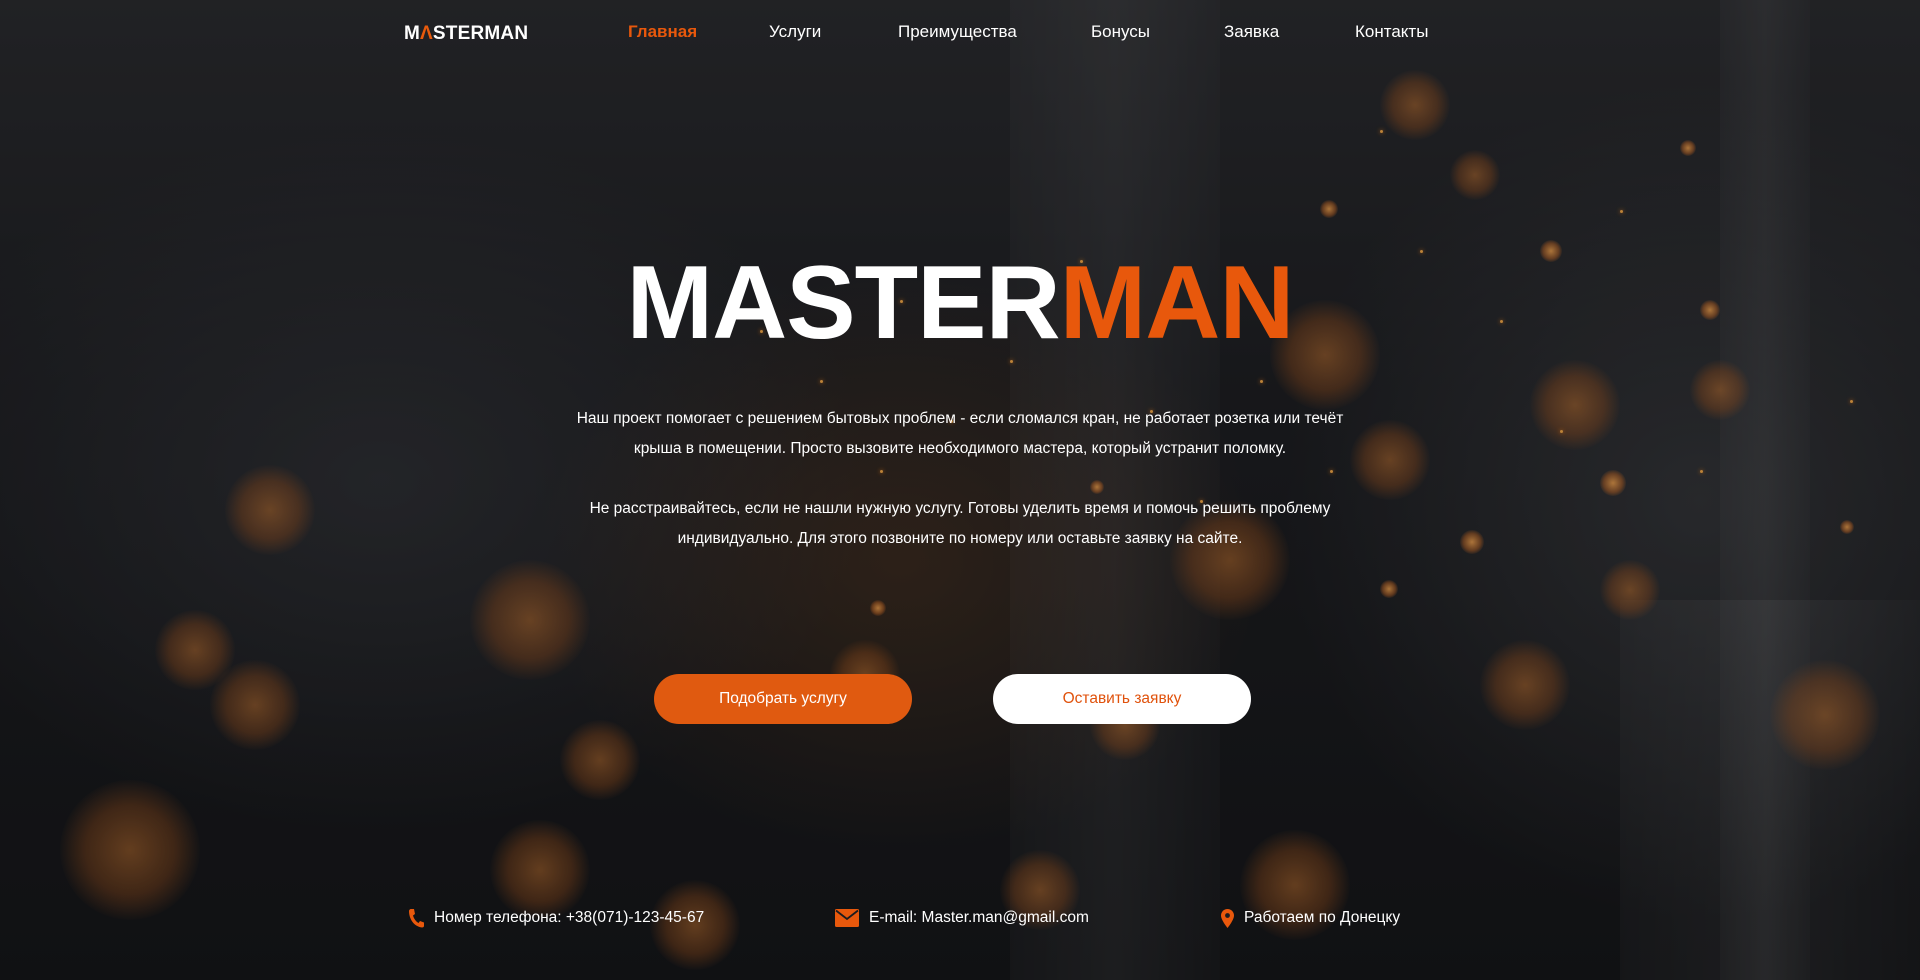 This screenshot has width=1920, height=980. Describe the element at coordinates (1177, 303) in the screenshot. I see `hero-title-orange: MAN` at that location.